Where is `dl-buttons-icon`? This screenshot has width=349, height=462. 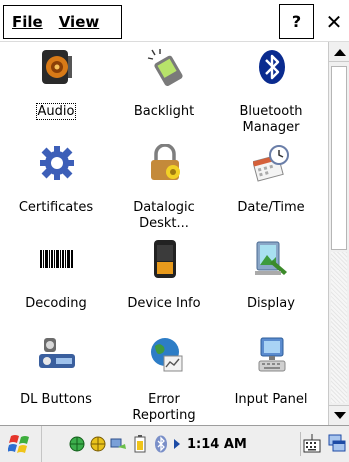 dl-buttons-icon is located at coordinates (57, 353).